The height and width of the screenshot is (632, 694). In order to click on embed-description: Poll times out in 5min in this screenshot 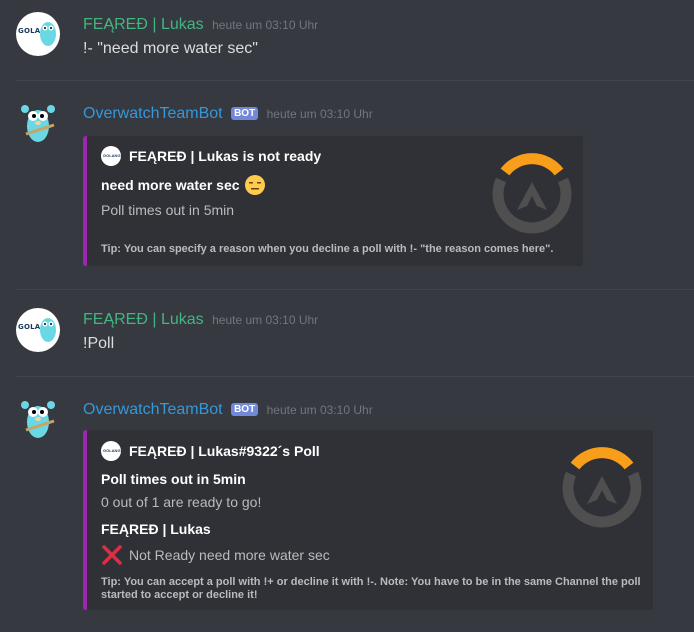, I will do `click(168, 210)`.